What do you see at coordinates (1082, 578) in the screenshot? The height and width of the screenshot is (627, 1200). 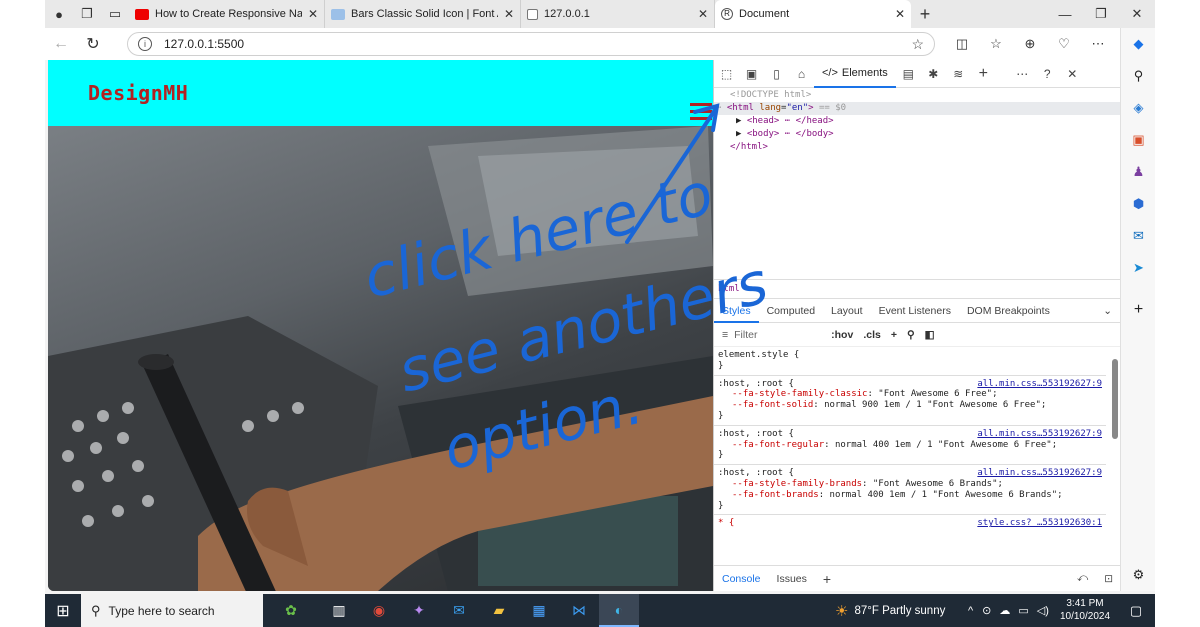 I see `undock-drawer-icon: ⤺` at bounding box center [1082, 578].